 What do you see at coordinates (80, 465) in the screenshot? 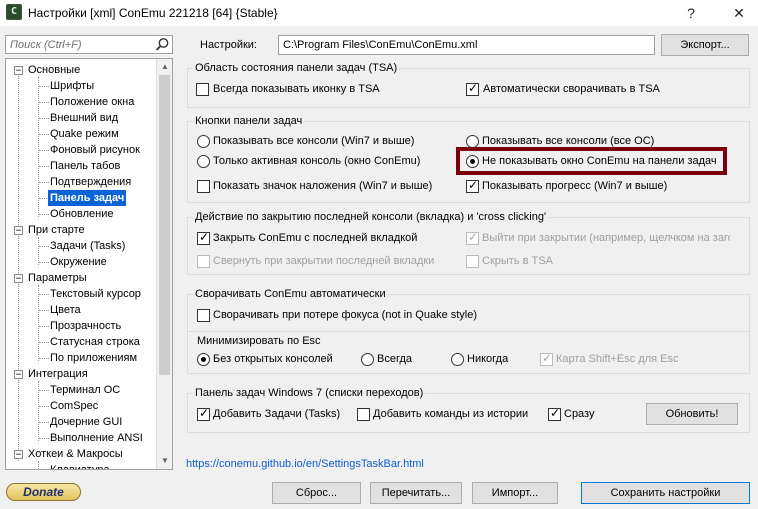
I see `tree-item-keyboard: Клавиатура` at bounding box center [80, 465].